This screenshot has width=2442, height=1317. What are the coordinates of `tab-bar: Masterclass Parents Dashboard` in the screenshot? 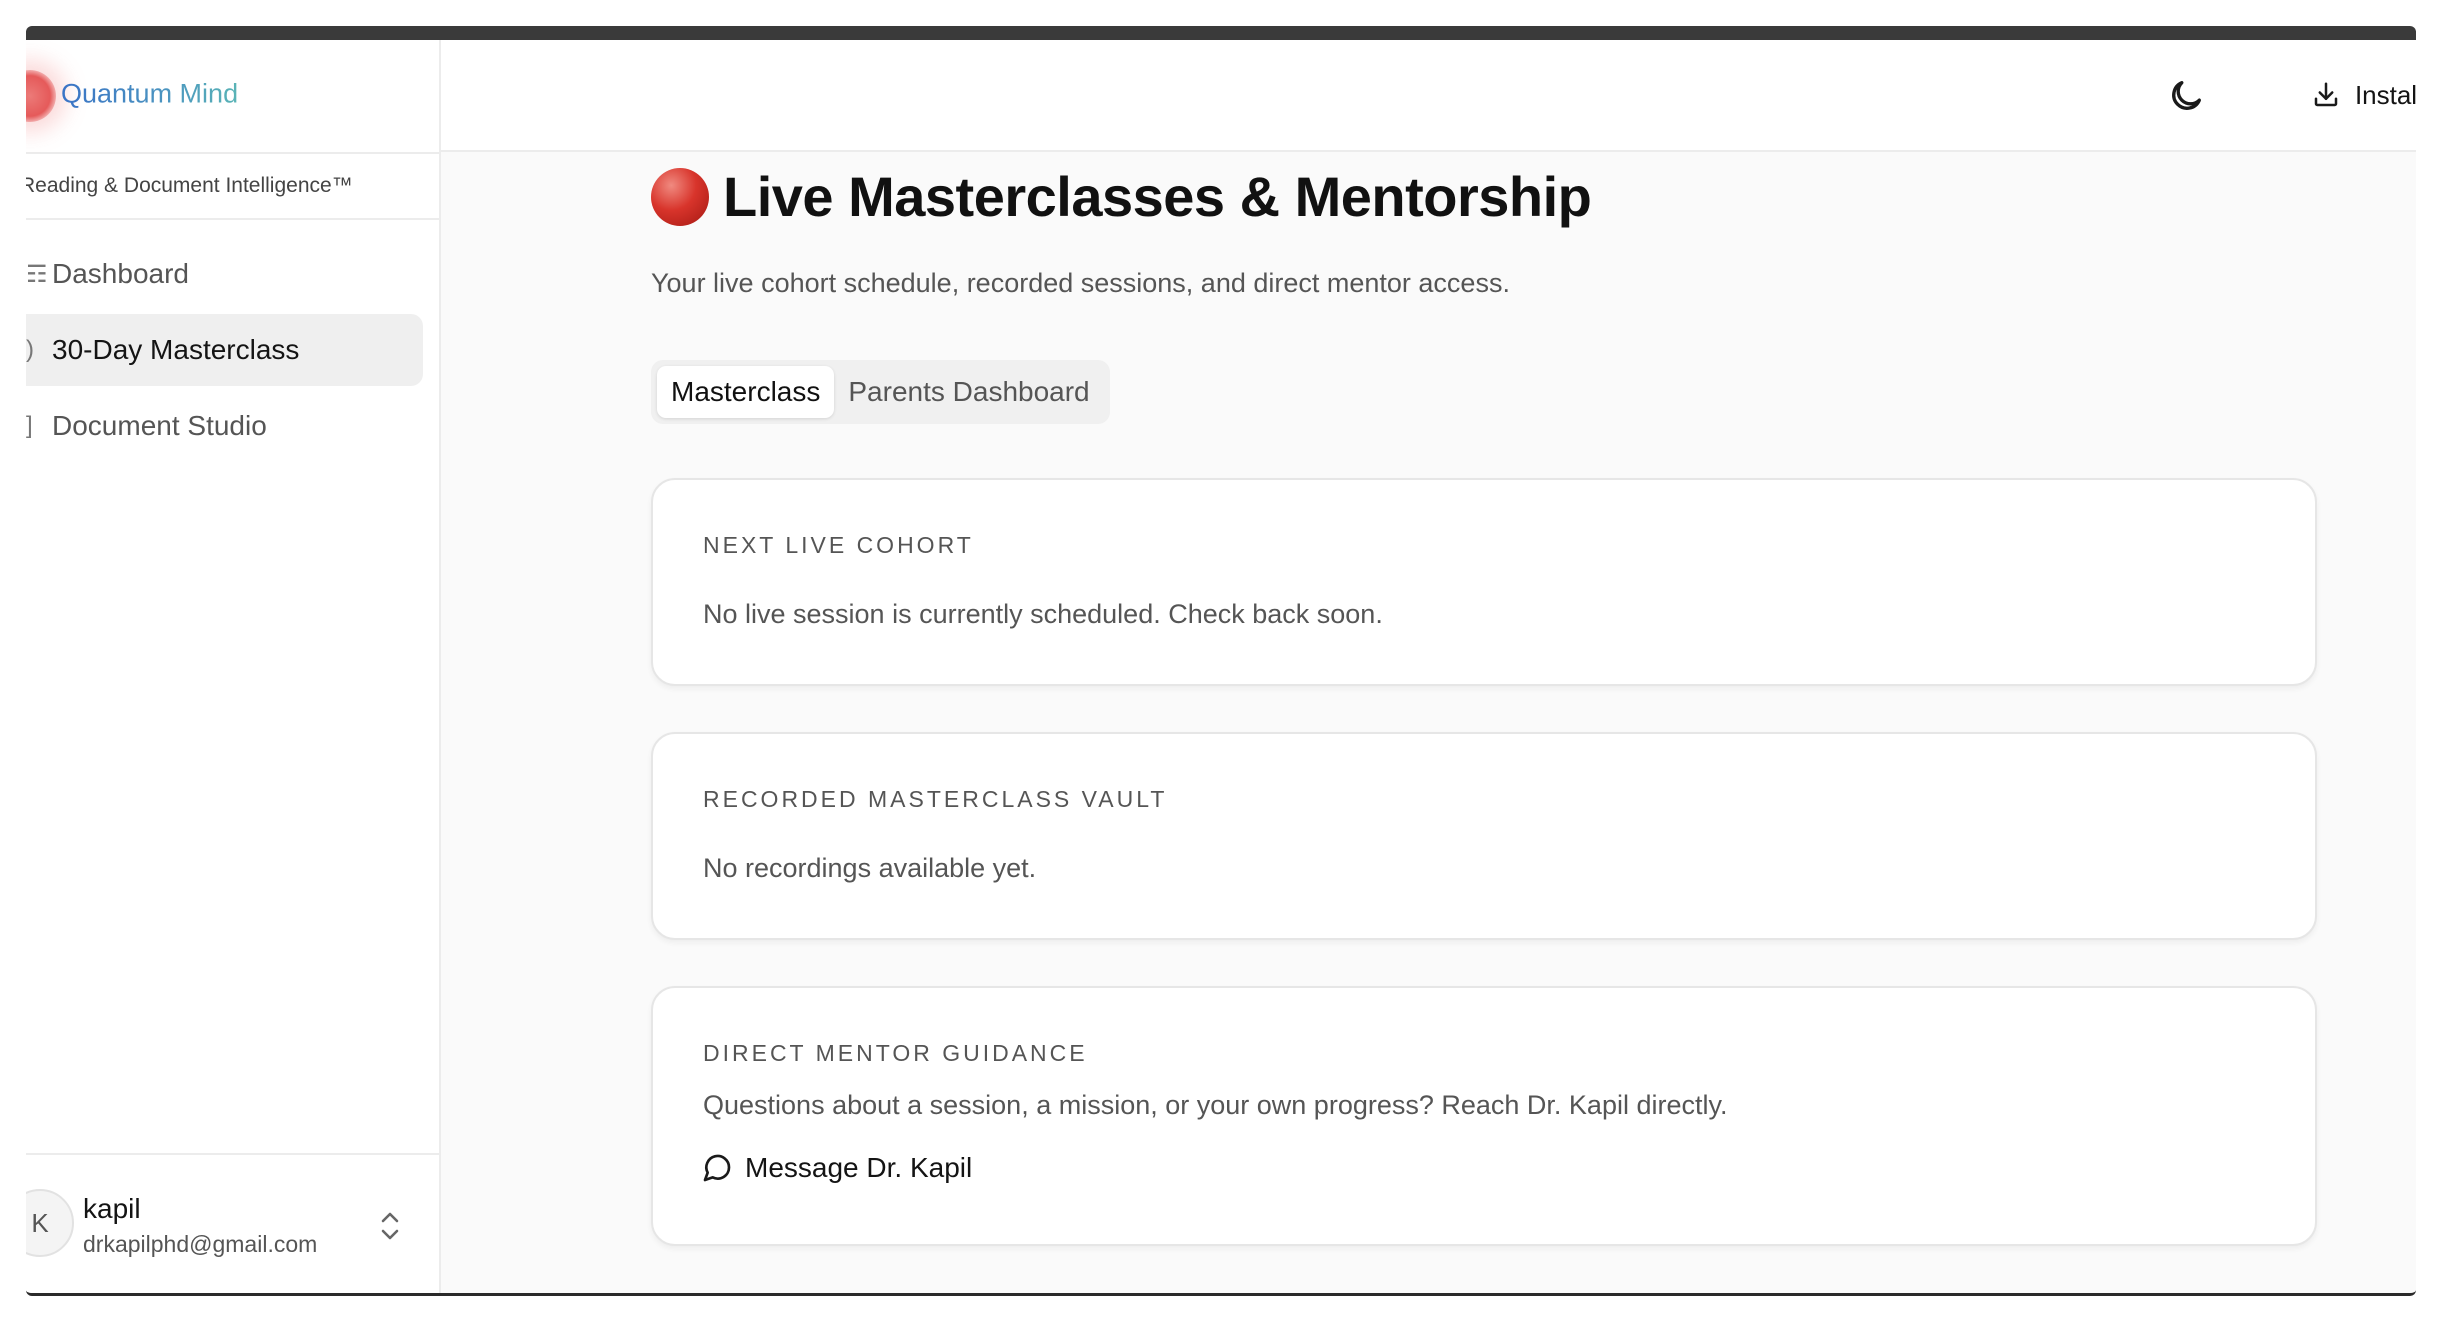 It's located at (880, 392).